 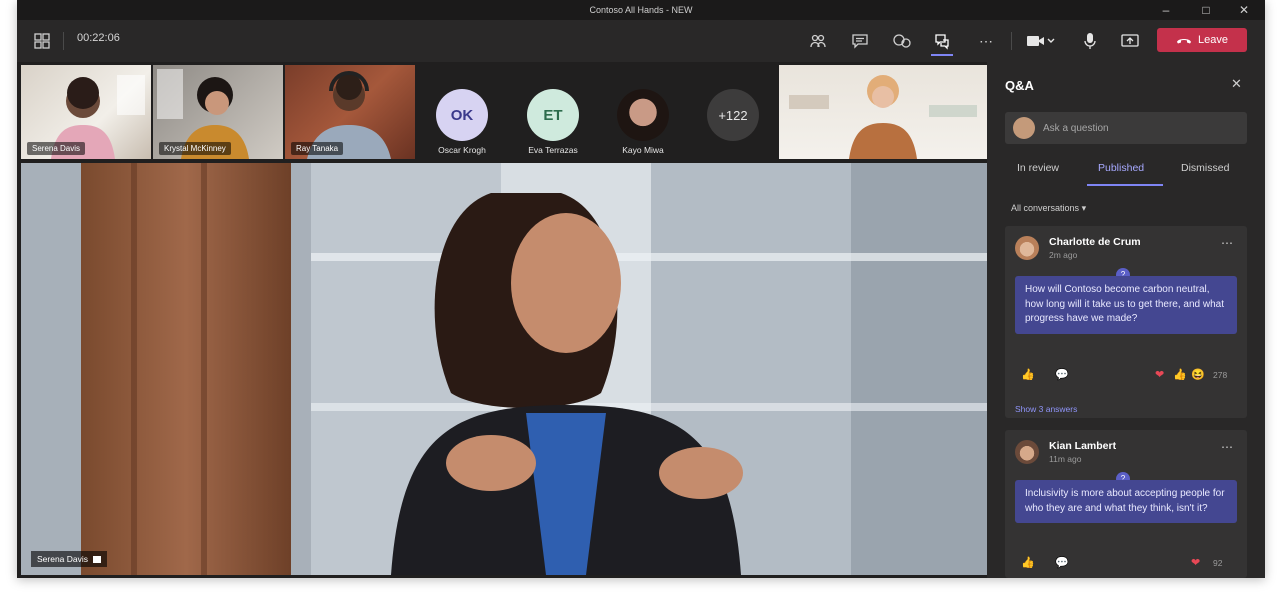 I want to click on question-time: 2m ago, so click(x=1063, y=255).